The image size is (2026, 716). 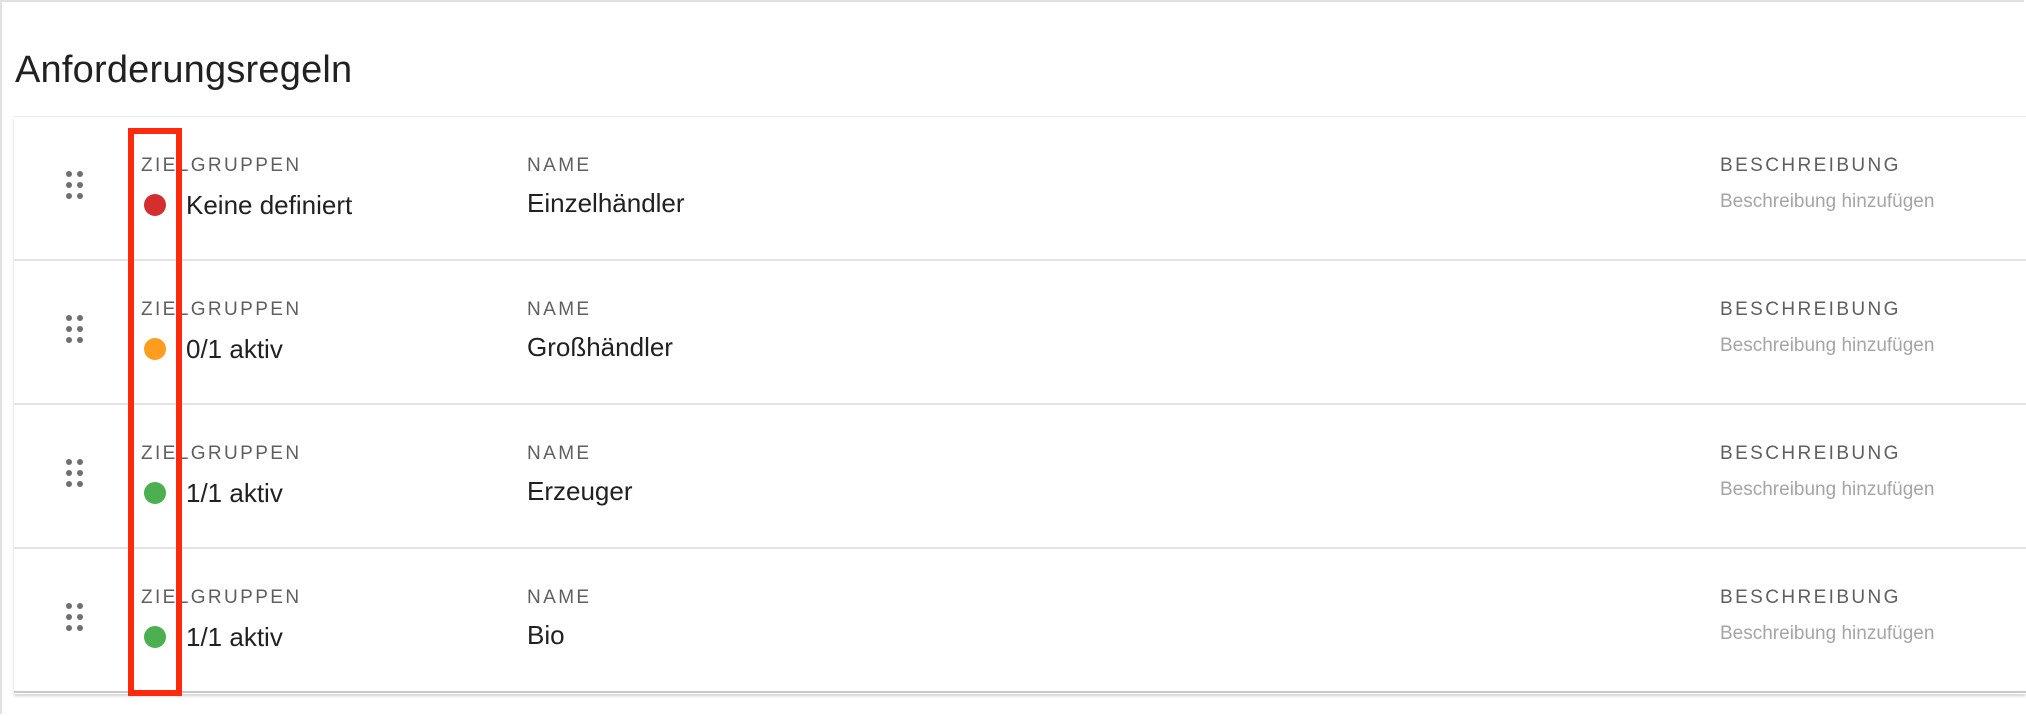 What do you see at coordinates (234, 349) in the screenshot?
I see `target-groups-status: 0/1 aktiv` at bounding box center [234, 349].